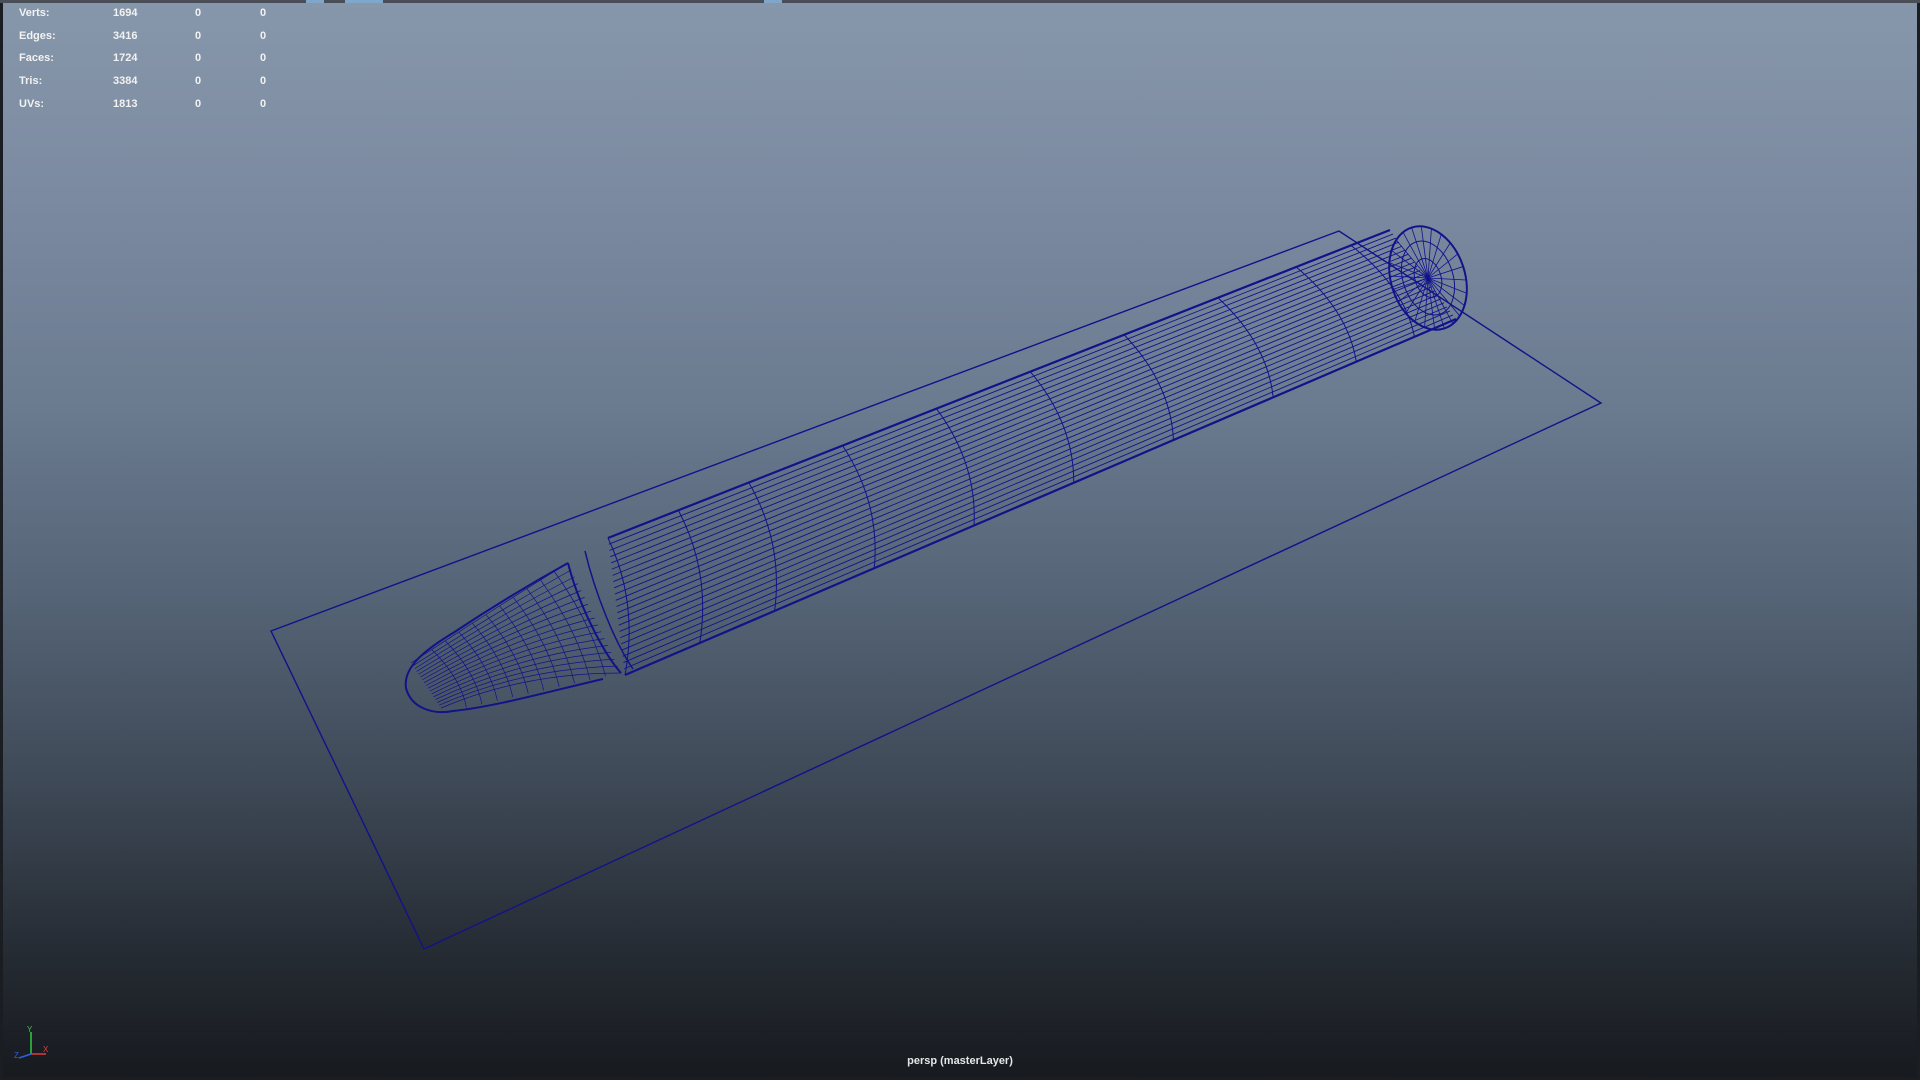 Image resolution: width=1920 pixels, height=1080 pixels. What do you see at coordinates (31, 1042) in the screenshot?
I see `view-axis-indicator: Y X Z` at bounding box center [31, 1042].